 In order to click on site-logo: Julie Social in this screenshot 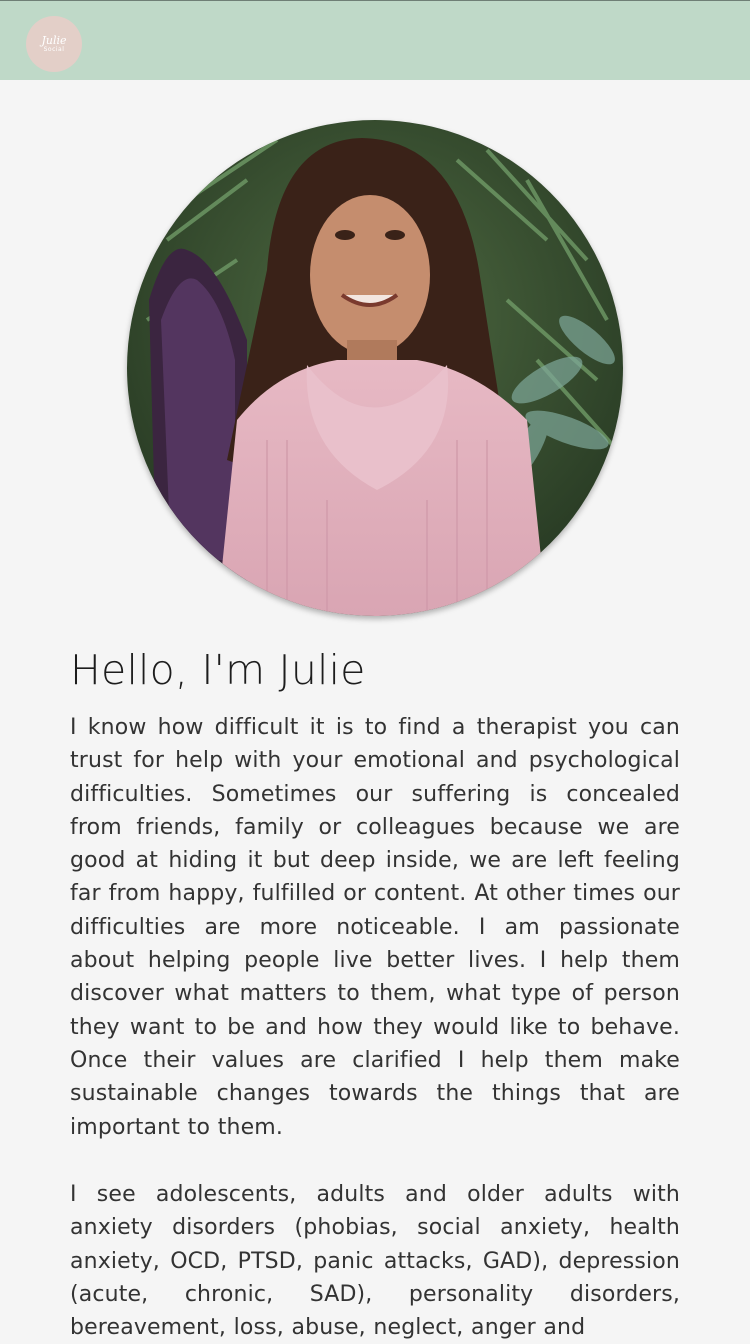, I will do `click(54, 44)`.